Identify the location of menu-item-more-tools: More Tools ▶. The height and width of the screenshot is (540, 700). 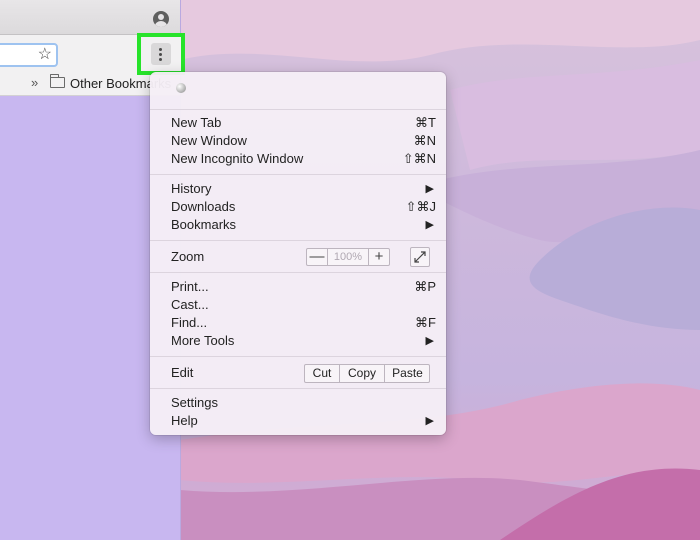
(305, 341).